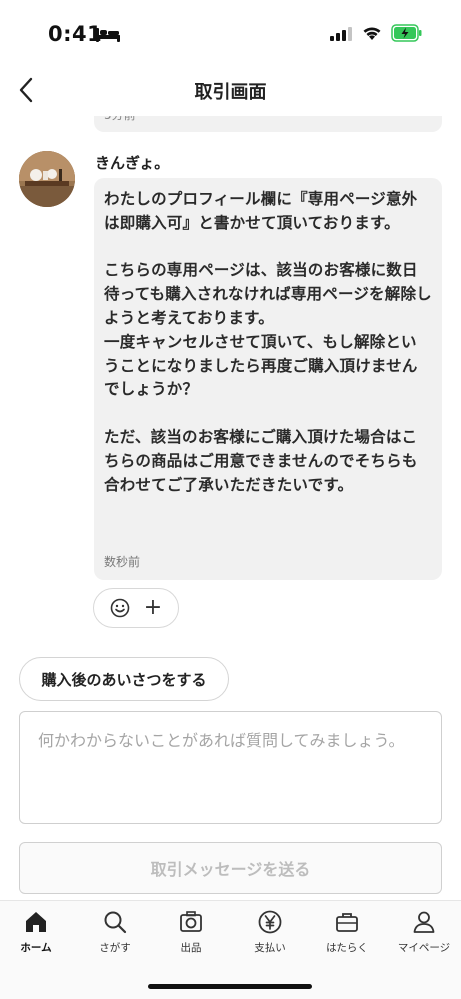 This screenshot has height=999, width=461. Describe the element at coordinates (36, 948) in the screenshot. I see `tab-home-label: ホーム` at that location.